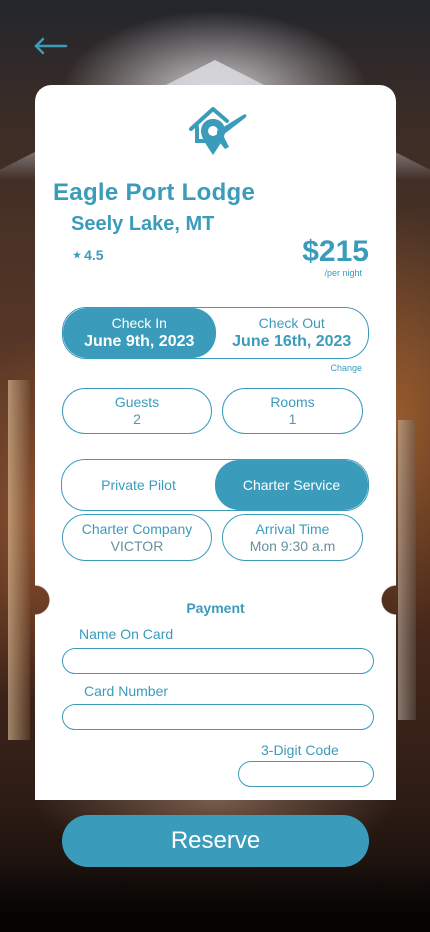  Describe the element at coordinates (292, 528) in the screenshot. I see `arrival-time-label: Arrival Time` at that location.